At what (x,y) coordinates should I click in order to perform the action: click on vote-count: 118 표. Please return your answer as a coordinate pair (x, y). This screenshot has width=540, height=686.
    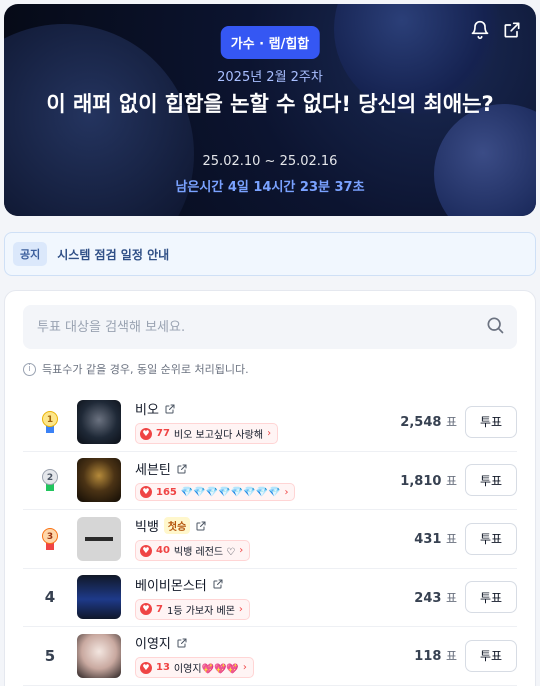
    Looking at the image, I should click on (435, 657).